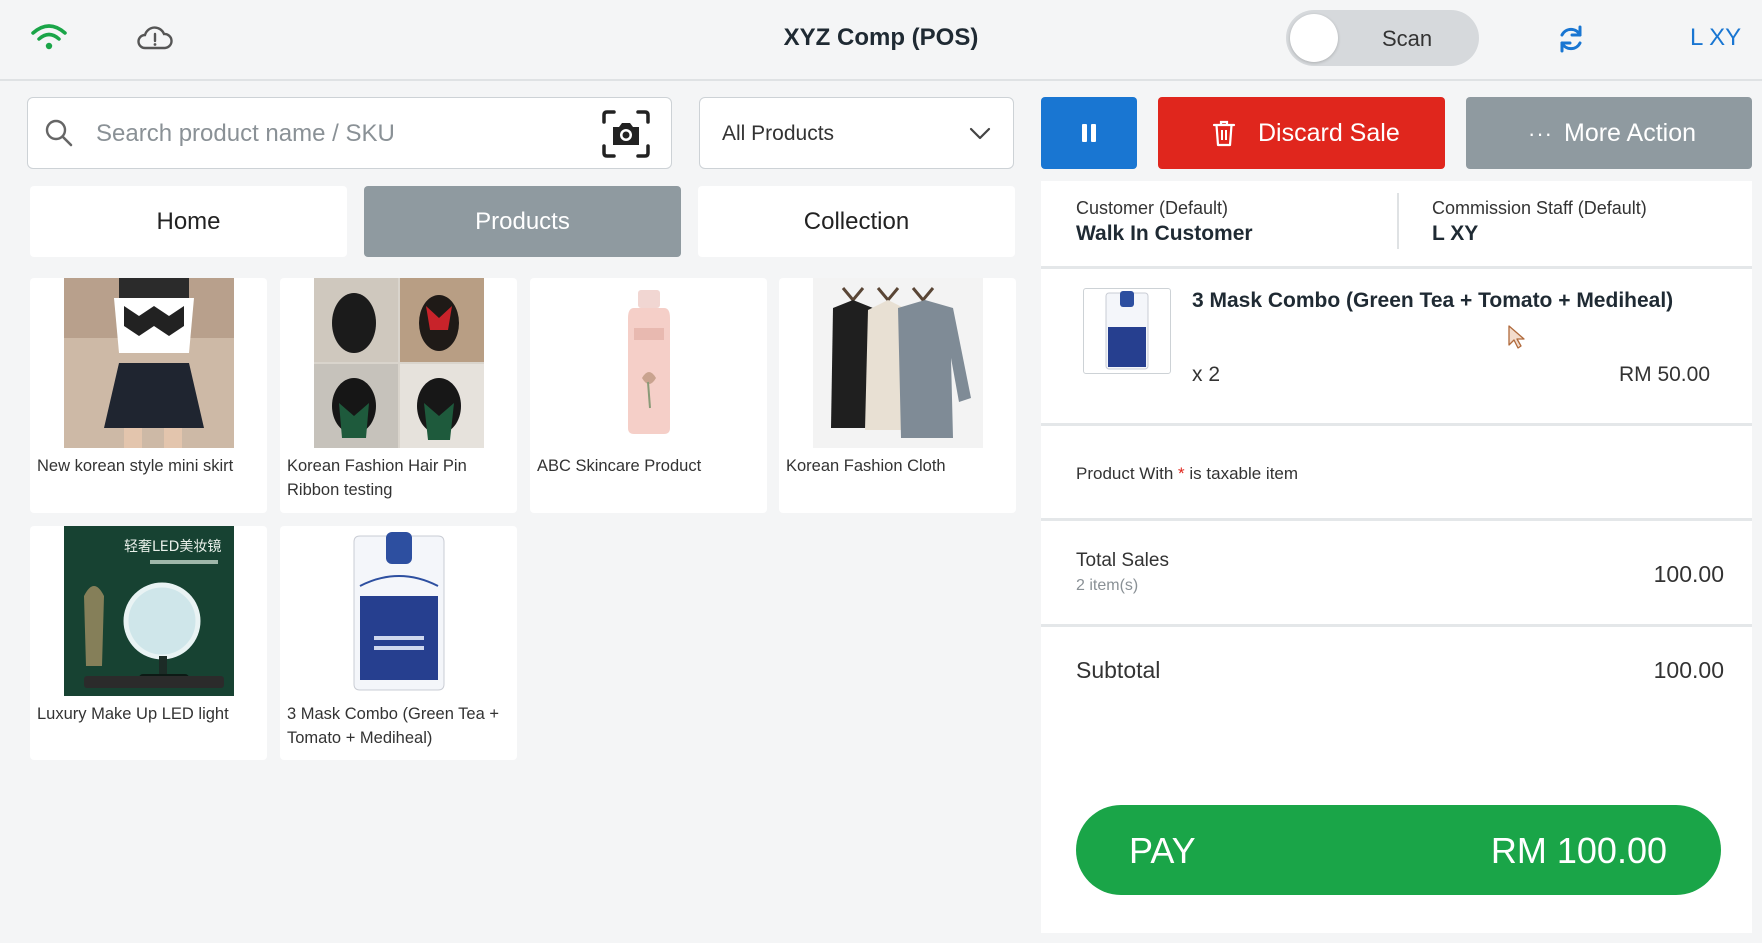 This screenshot has height=943, width=1762. I want to click on product-image-text: 轻奢LED美妆镜, so click(172, 547).